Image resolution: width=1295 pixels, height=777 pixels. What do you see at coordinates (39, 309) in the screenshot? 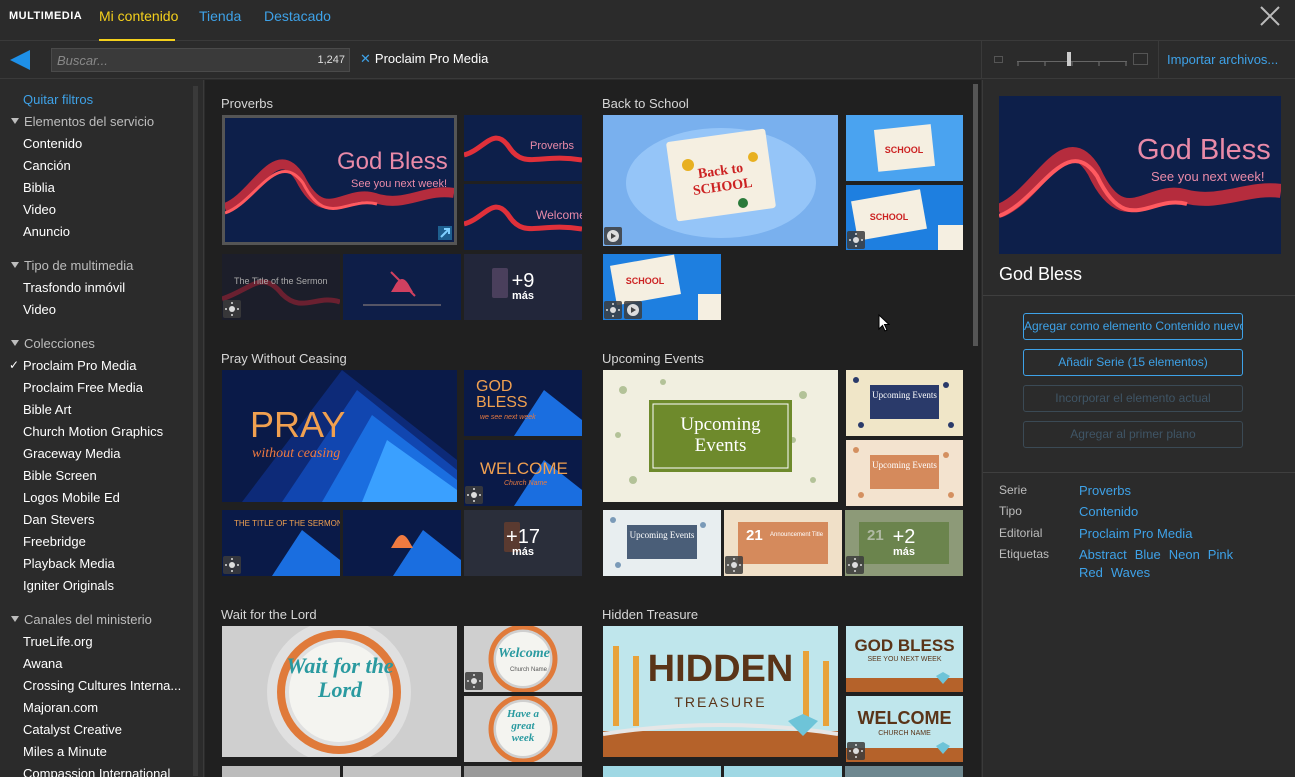
I see `sidebar-item-video-type: Video` at bounding box center [39, 309].